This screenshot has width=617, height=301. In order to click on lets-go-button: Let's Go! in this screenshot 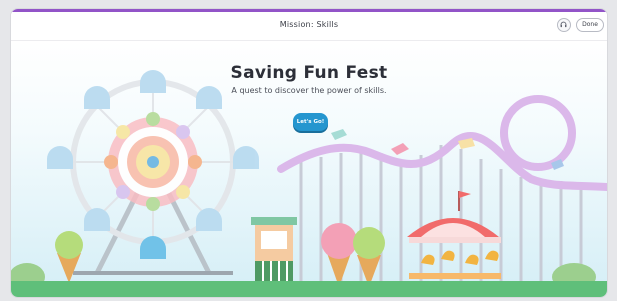, I will do `click(310, 122)`.